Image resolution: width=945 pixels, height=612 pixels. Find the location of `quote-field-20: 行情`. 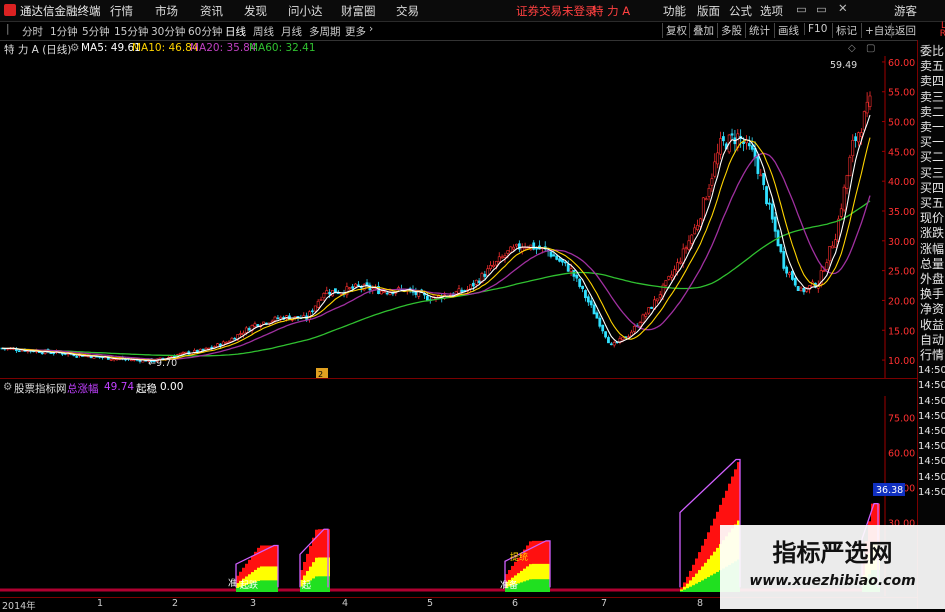

quote-field-20: 行情 is located at coordinates (931, 355).